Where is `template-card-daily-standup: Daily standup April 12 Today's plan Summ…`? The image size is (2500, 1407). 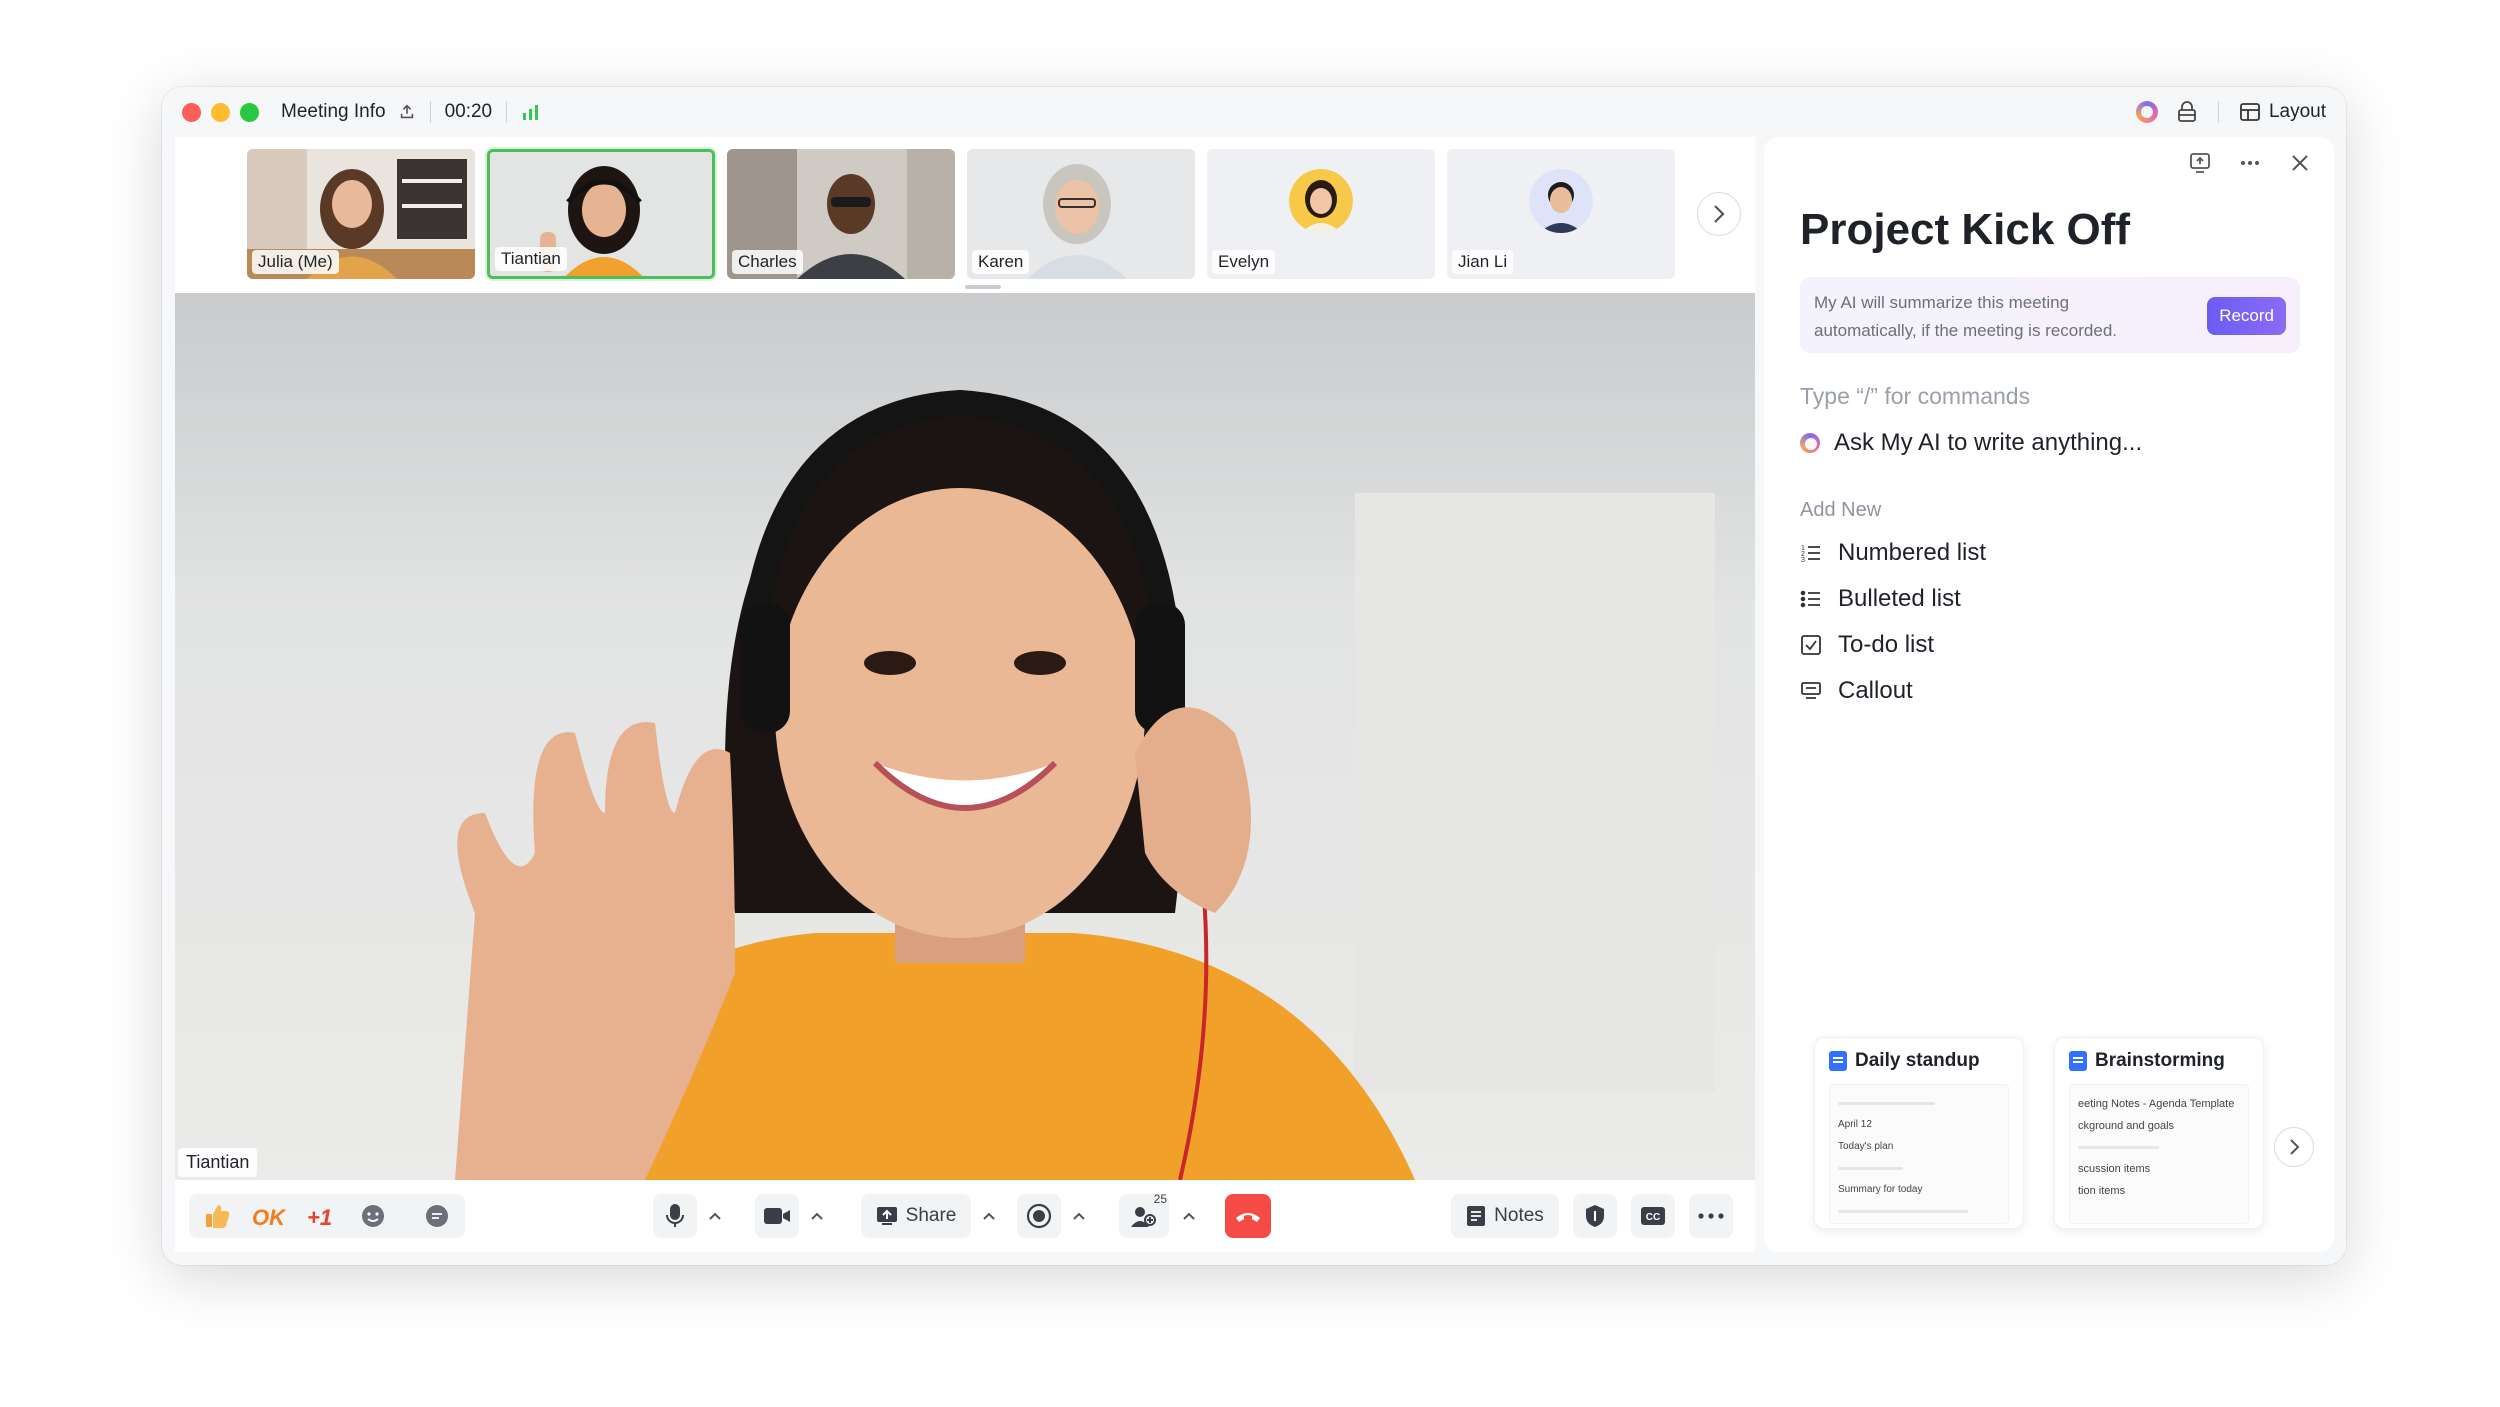 template-card-daily-standup: Daily standup April 12 Today's plan Summ… is located at coordinates (1919, 1133).